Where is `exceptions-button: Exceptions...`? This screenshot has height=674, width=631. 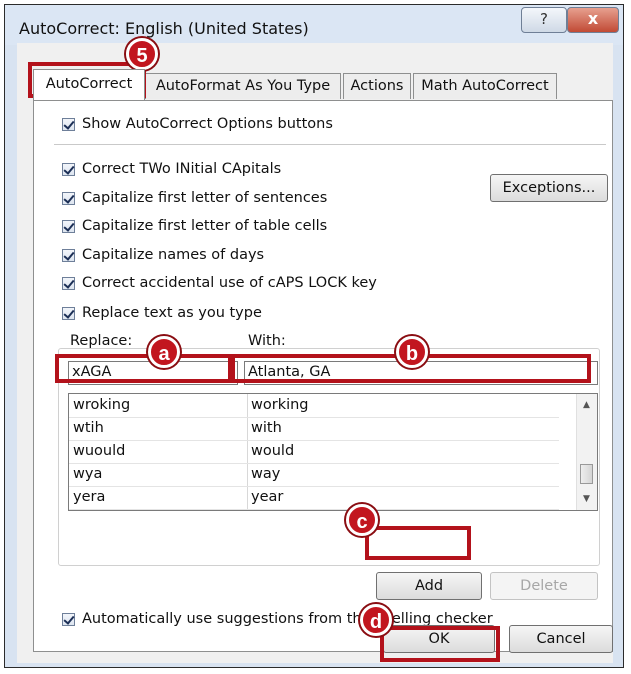 exceptions-button: Exceptions... is located at coordinates (549, 188).